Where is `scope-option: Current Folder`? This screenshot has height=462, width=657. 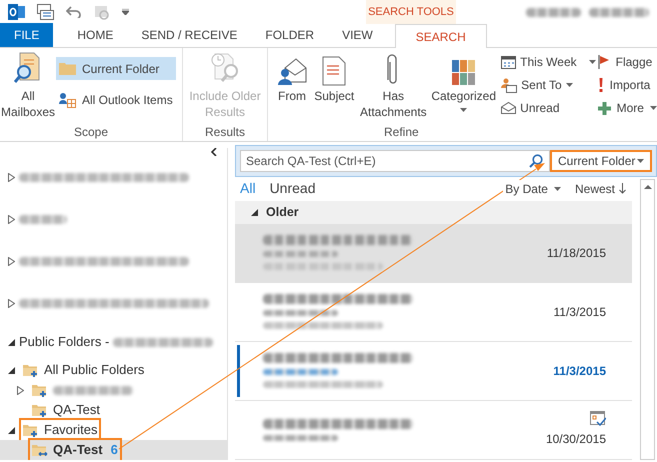 scope-option: Current Folder is located at coordinates (116, 68).